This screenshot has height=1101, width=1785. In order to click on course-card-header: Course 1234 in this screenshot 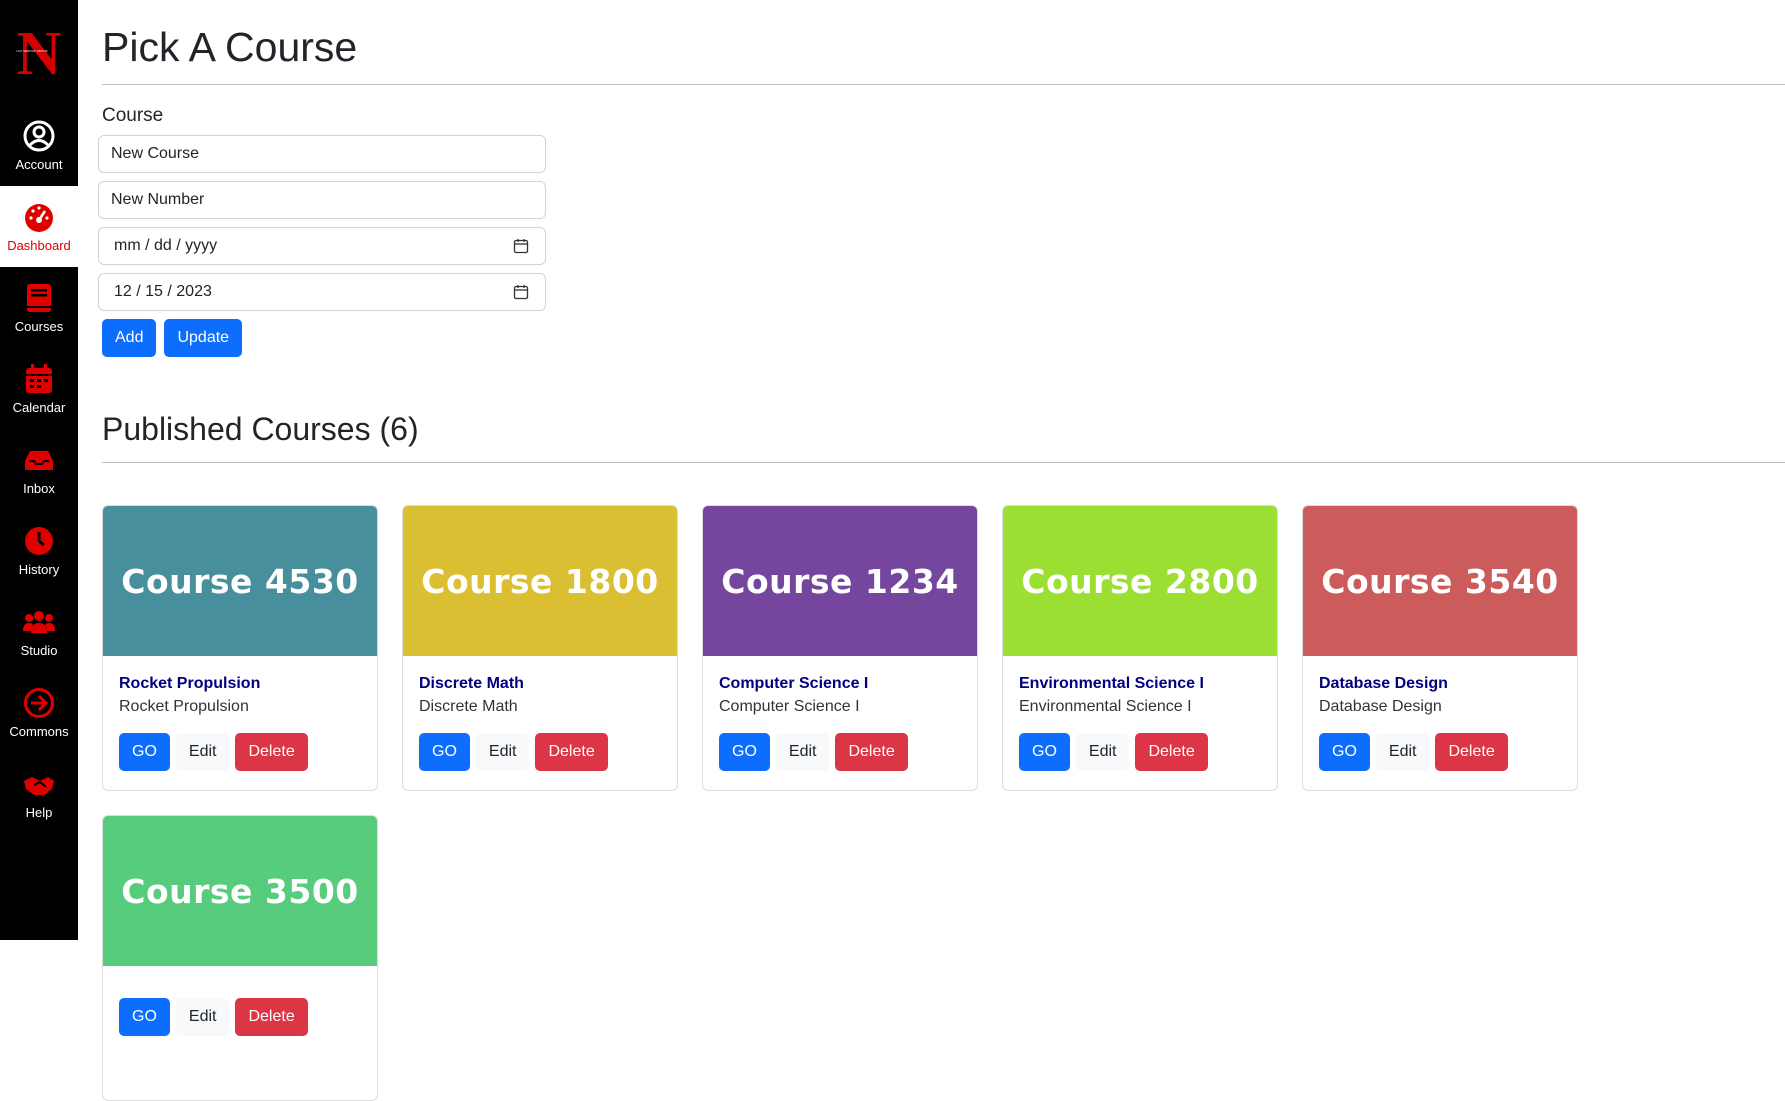, I will do `click(840, 581)`.